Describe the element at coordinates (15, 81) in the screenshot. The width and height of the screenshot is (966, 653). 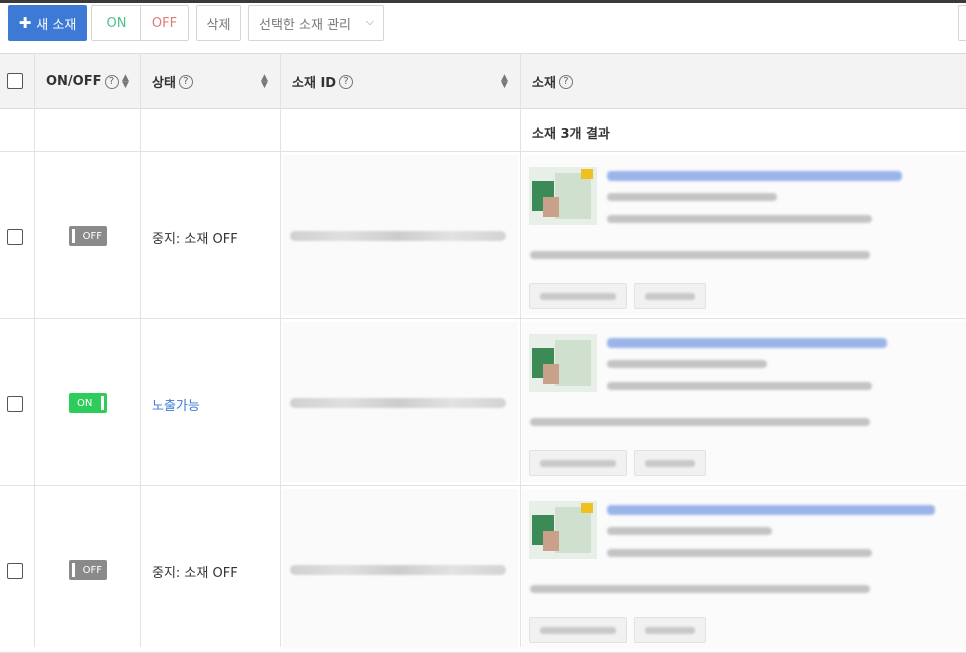
I see `select-all-checkbox` at that location.